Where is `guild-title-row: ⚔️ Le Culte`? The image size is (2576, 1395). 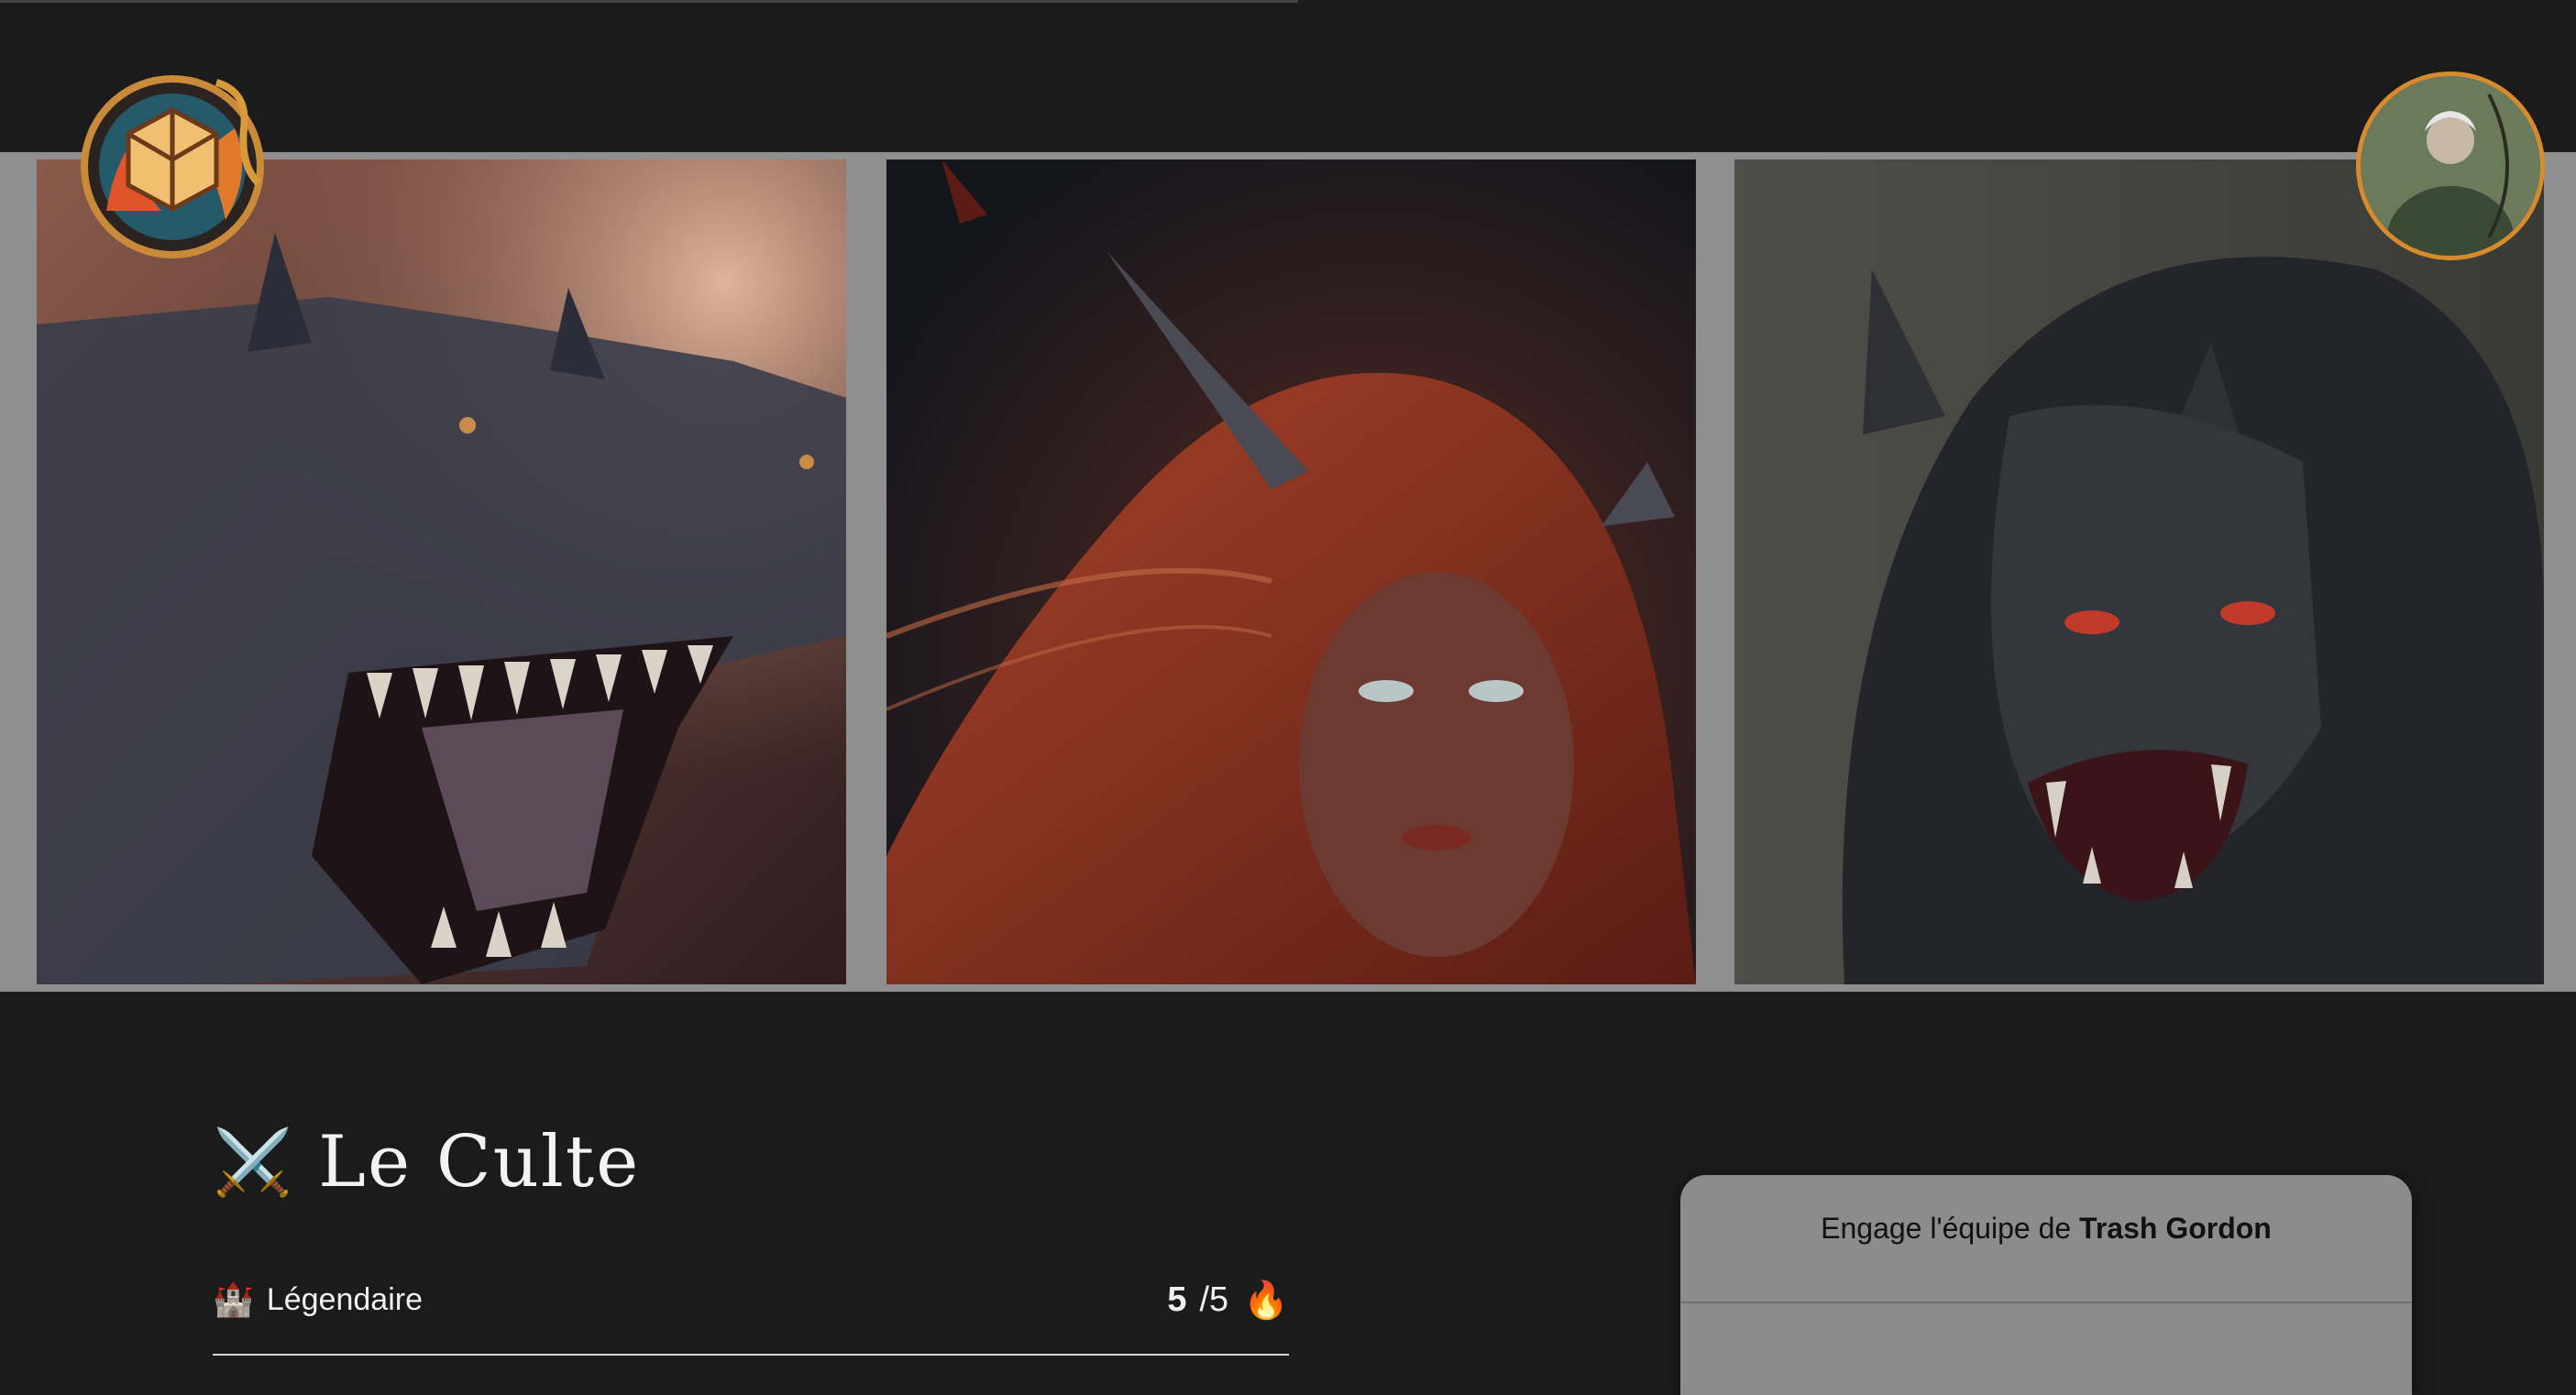 guild-title-row: ⚔️ Le Culte is located at coordinates (427, 1162).